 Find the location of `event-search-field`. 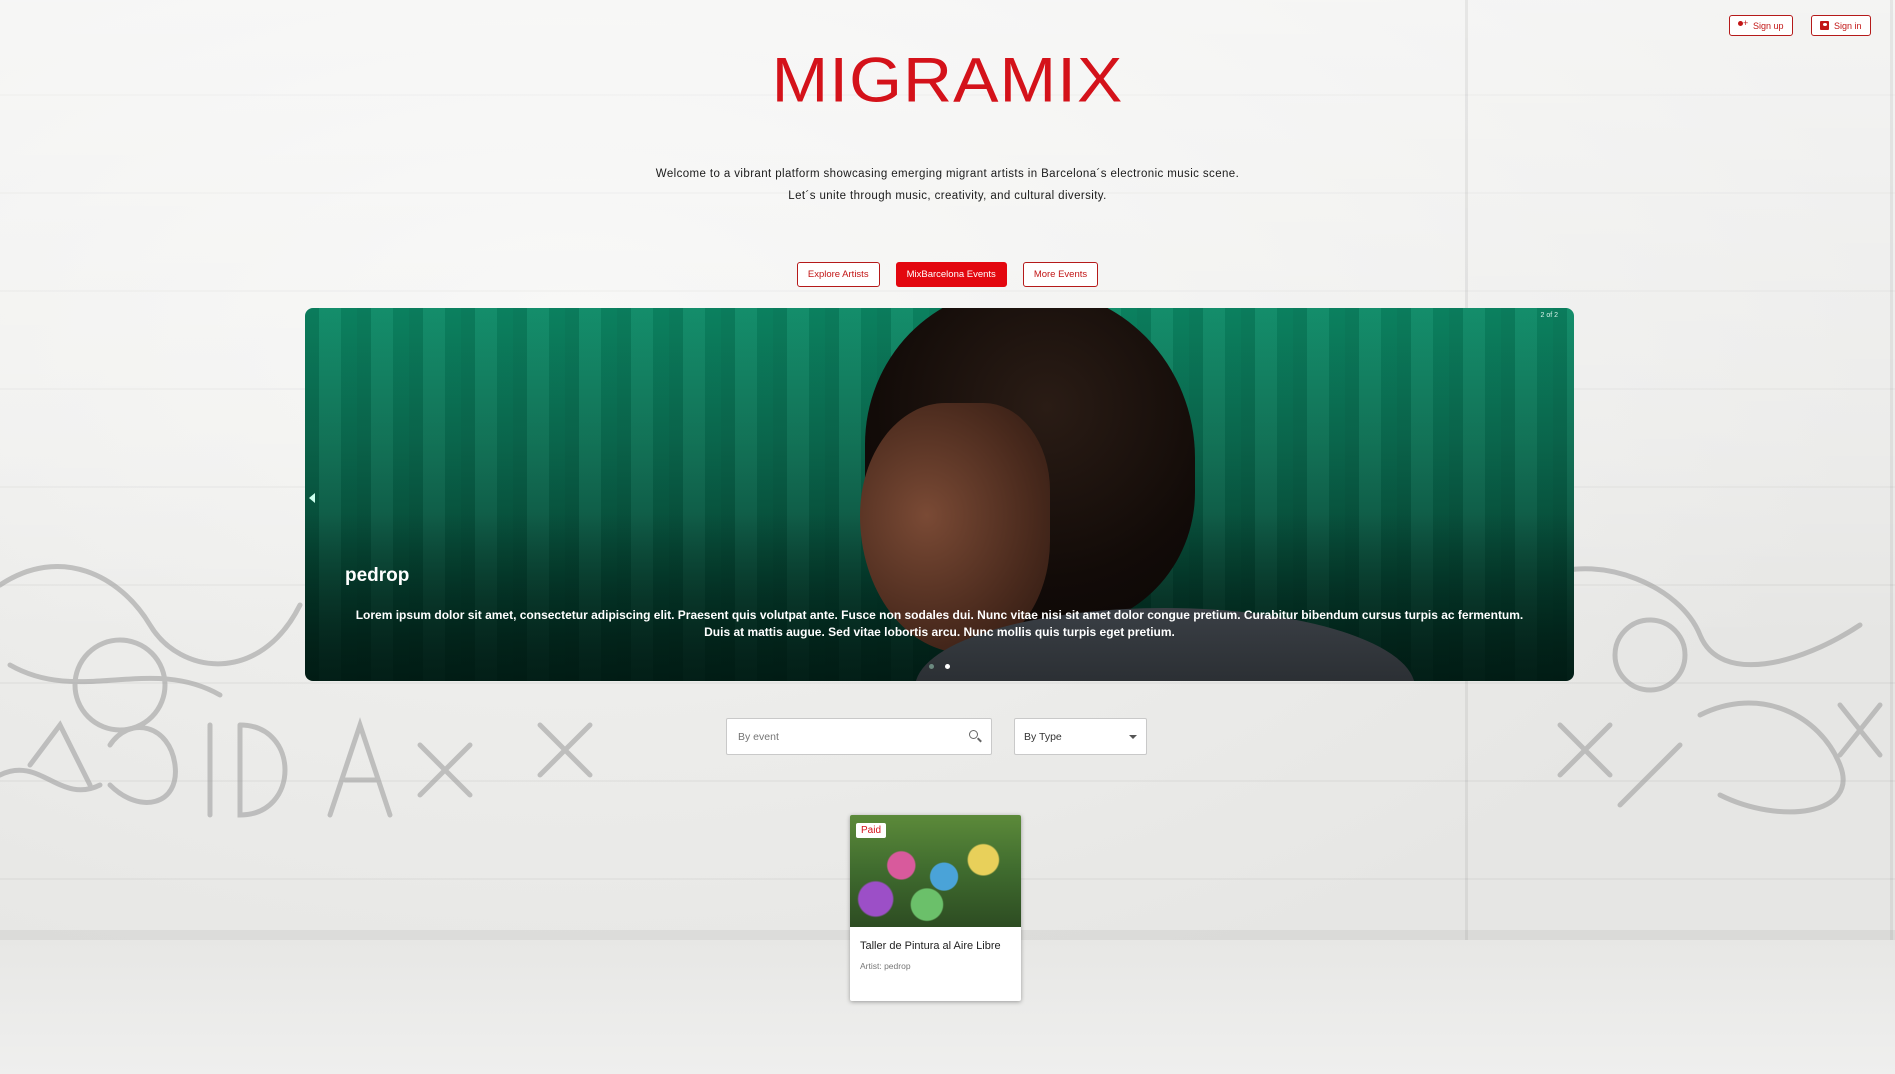

event-search-field is located at coordinates (859, 736).